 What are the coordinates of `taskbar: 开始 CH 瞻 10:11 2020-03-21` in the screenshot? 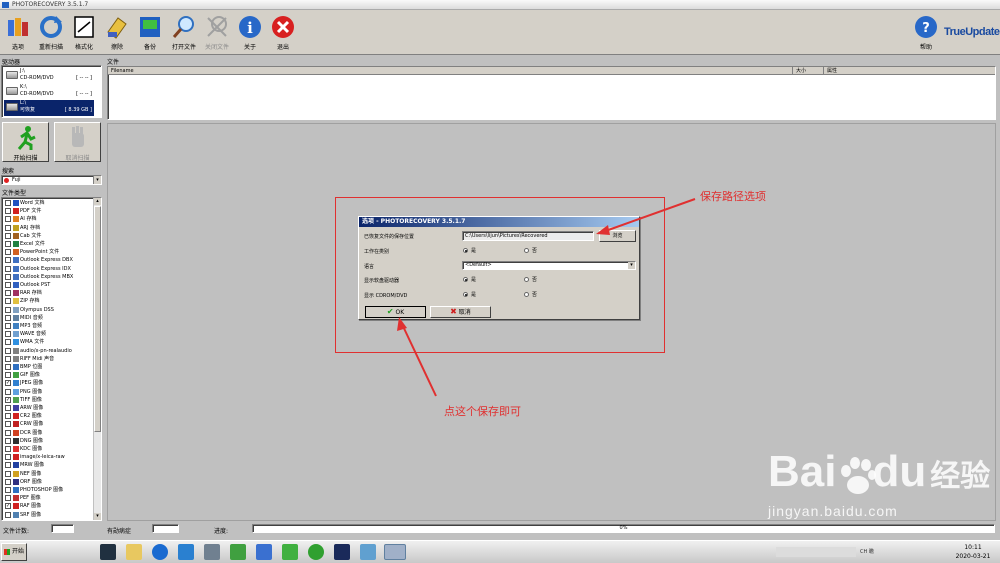 It's located at (500, 551).